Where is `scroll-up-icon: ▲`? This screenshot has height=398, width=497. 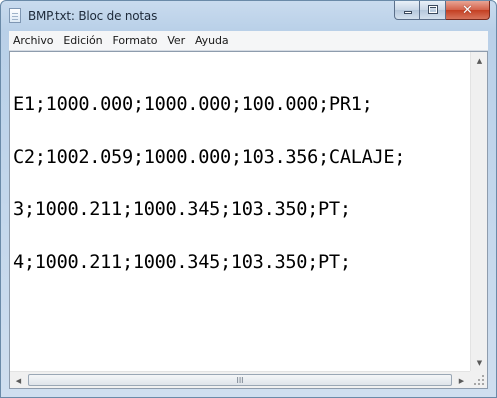
scroll-up-icon: ▲ is located at coordinates (479, 60).